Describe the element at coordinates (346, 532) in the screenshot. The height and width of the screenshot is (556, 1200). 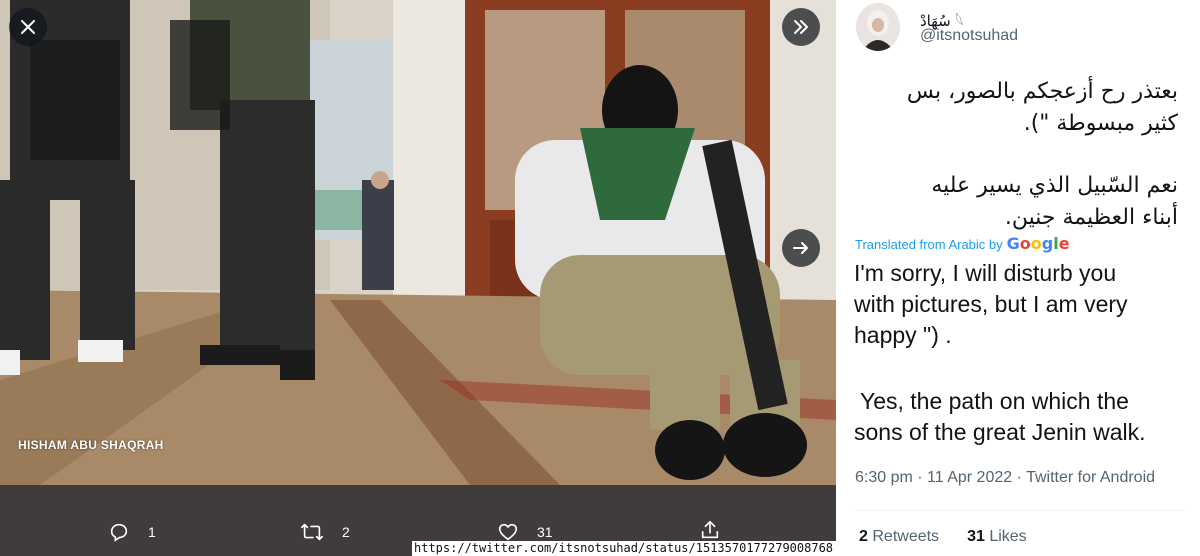
I see `retweet-count: 2` at that location.